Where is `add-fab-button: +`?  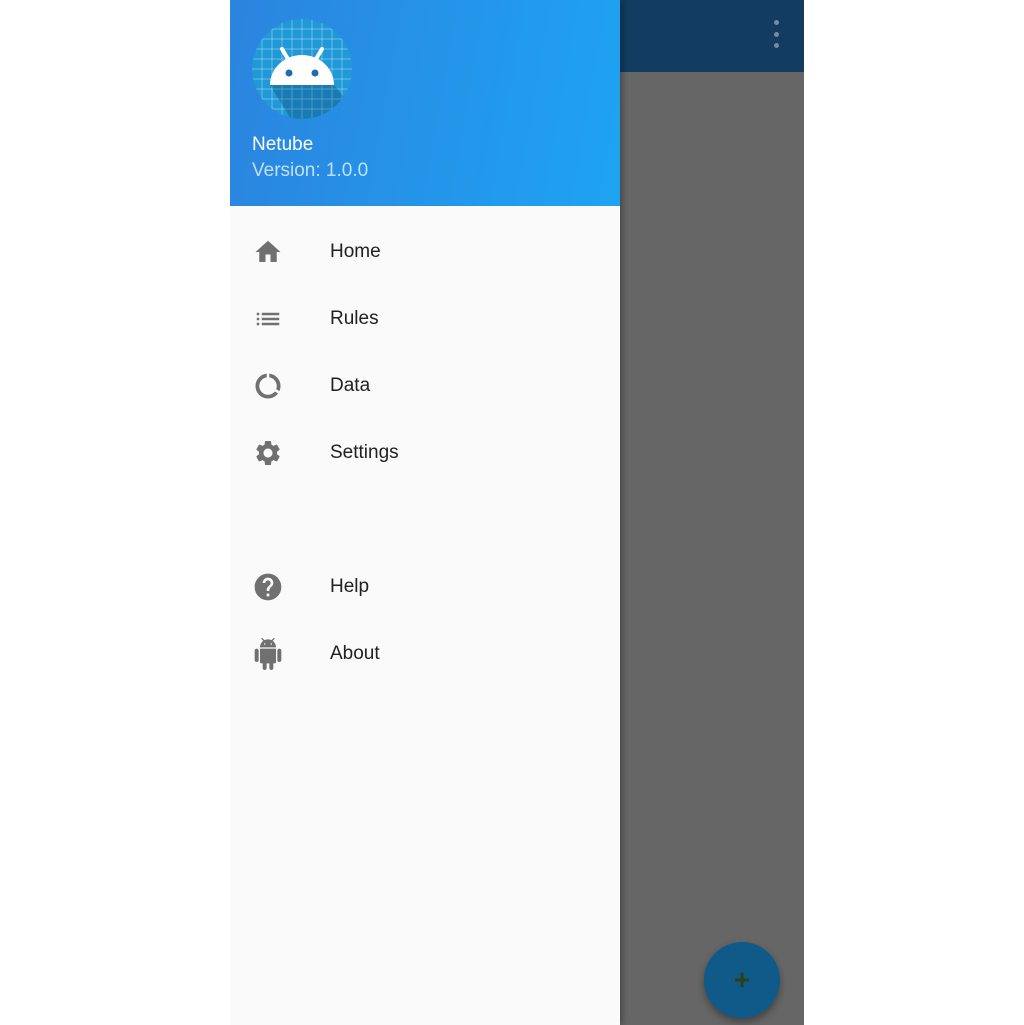 add-fab-button: + is located at coordinates (742, 980).